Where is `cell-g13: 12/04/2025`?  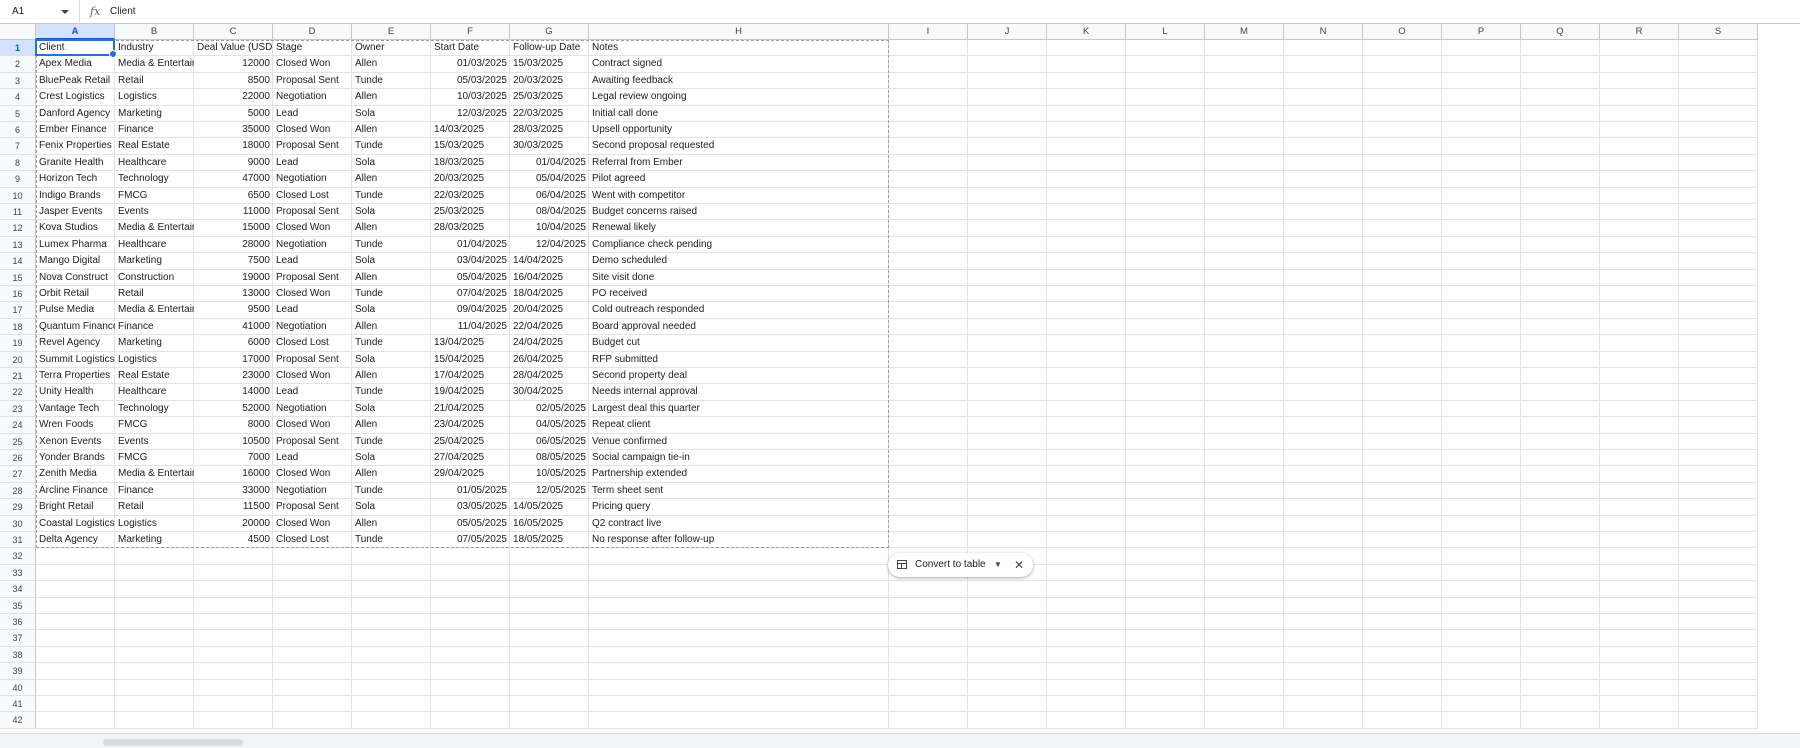 cell-g13: 12/04/2025 is located at coordinates (549, 245).